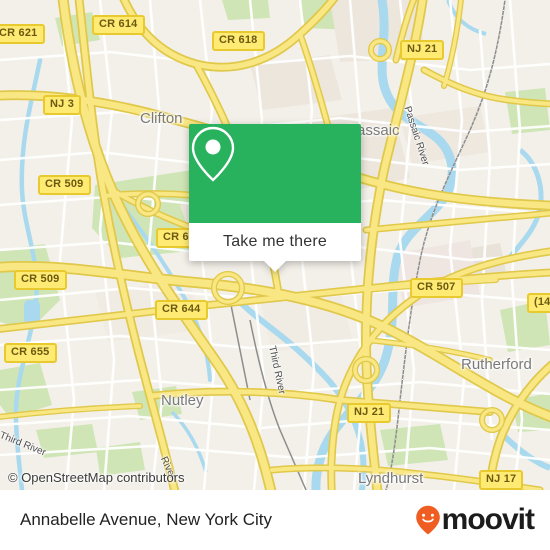 The height and width of the screenshot is (550, 550). Describe the element at coordinates (182, 400) in the screenshot. I see `city-label: Nutley` at that location.